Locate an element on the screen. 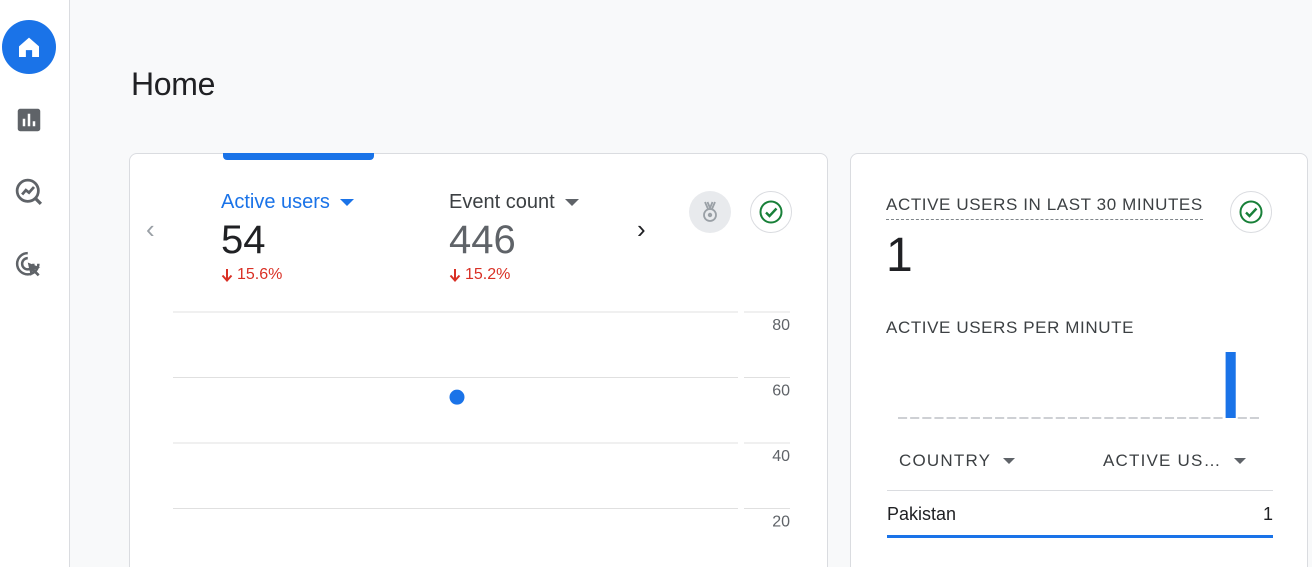 The height and width of the screenshot is (567, 1312). column-header-label: COUNTRY is located at coordinates (945, 460).